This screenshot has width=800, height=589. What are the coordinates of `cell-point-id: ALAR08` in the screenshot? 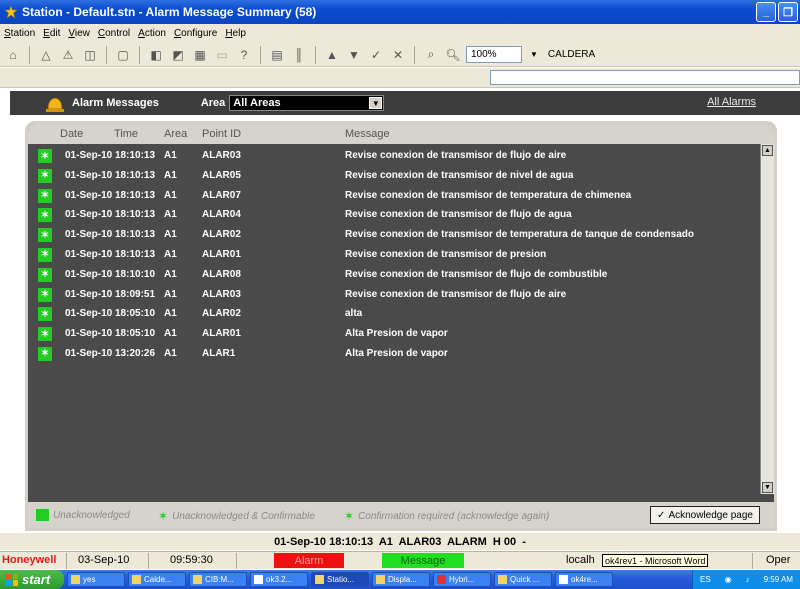 It's located at (221, 274).